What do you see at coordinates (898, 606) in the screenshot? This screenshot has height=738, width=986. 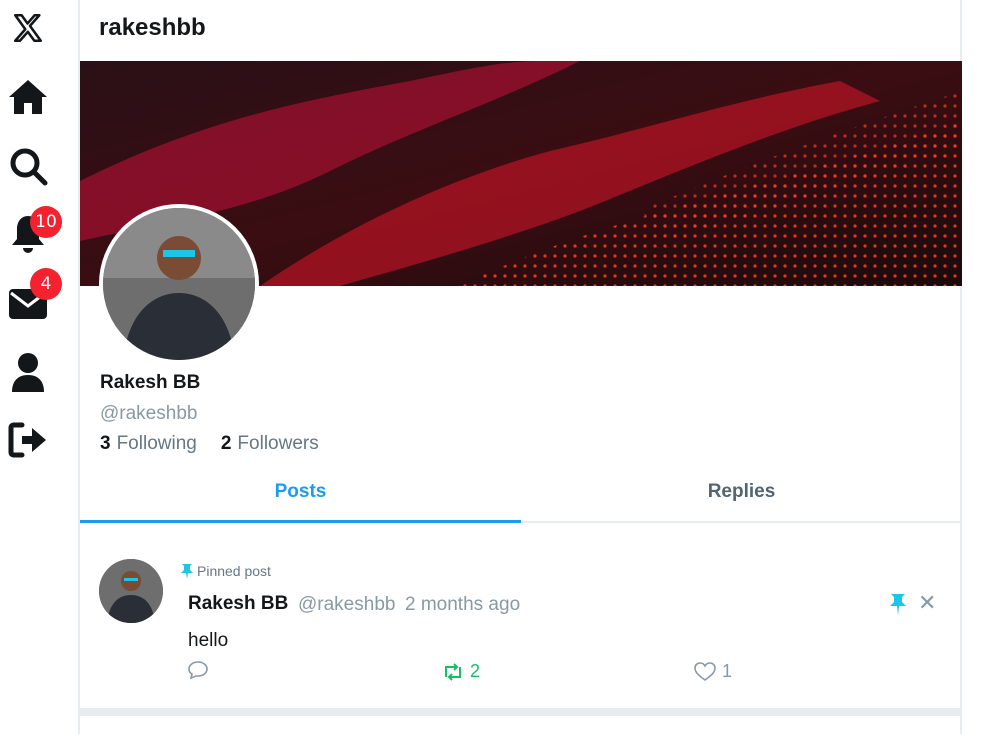 I see `pin-icon` at bounding box center [898, 606].